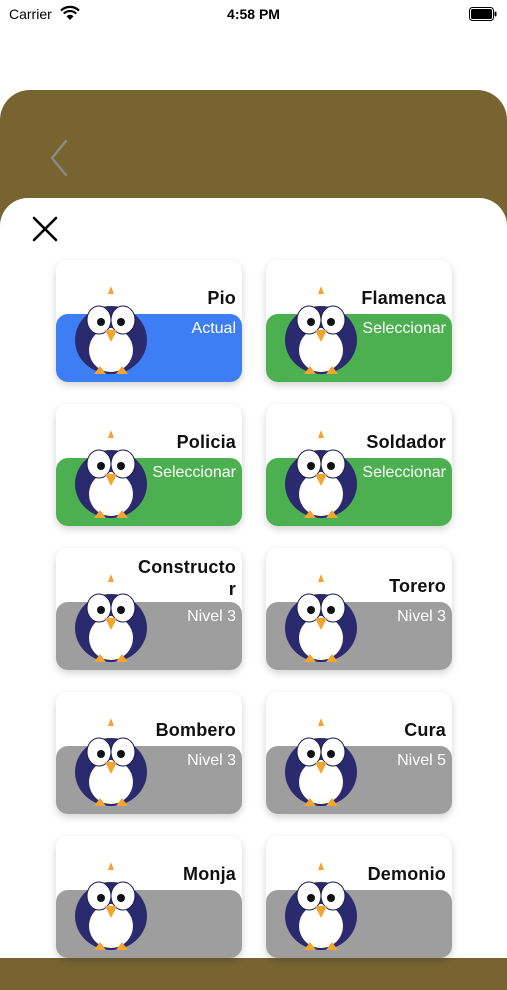 The image size is (507, 990). What do you see at coordinates (321, 327) in the screenshot?
I see `penguin-flamenca-icon` at bounding box center [321, 327].